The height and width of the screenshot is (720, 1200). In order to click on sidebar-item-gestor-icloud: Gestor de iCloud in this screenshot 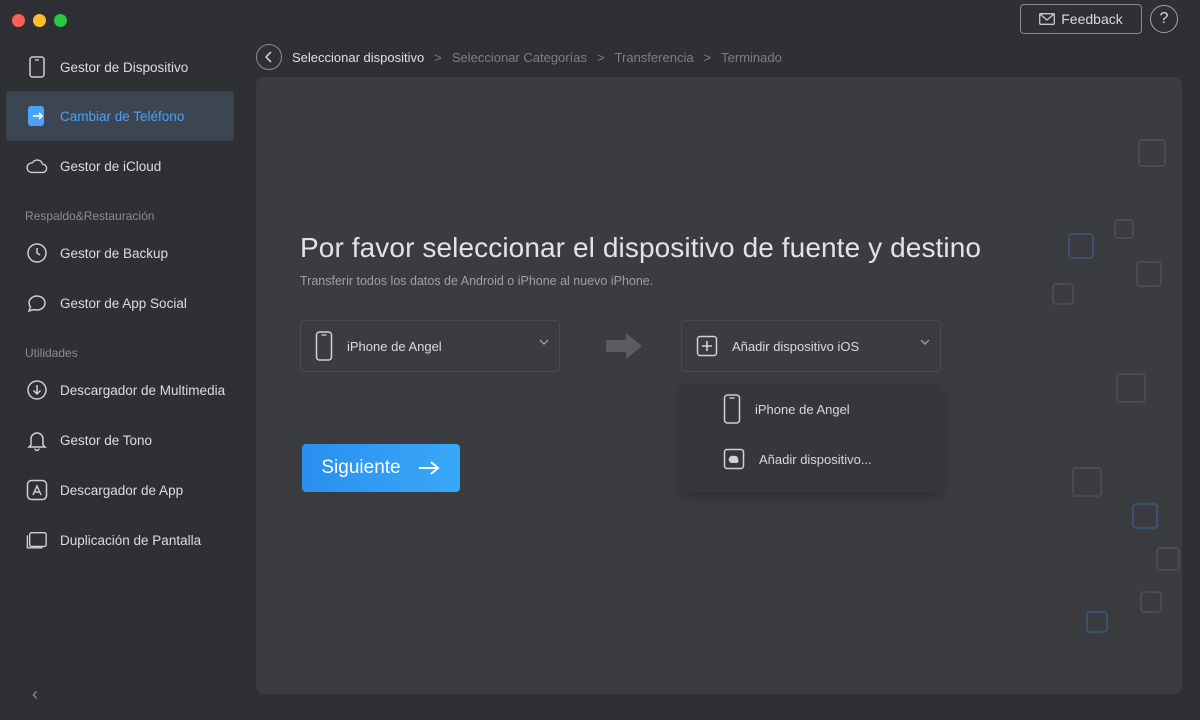, I will do `click(120, 166)`.